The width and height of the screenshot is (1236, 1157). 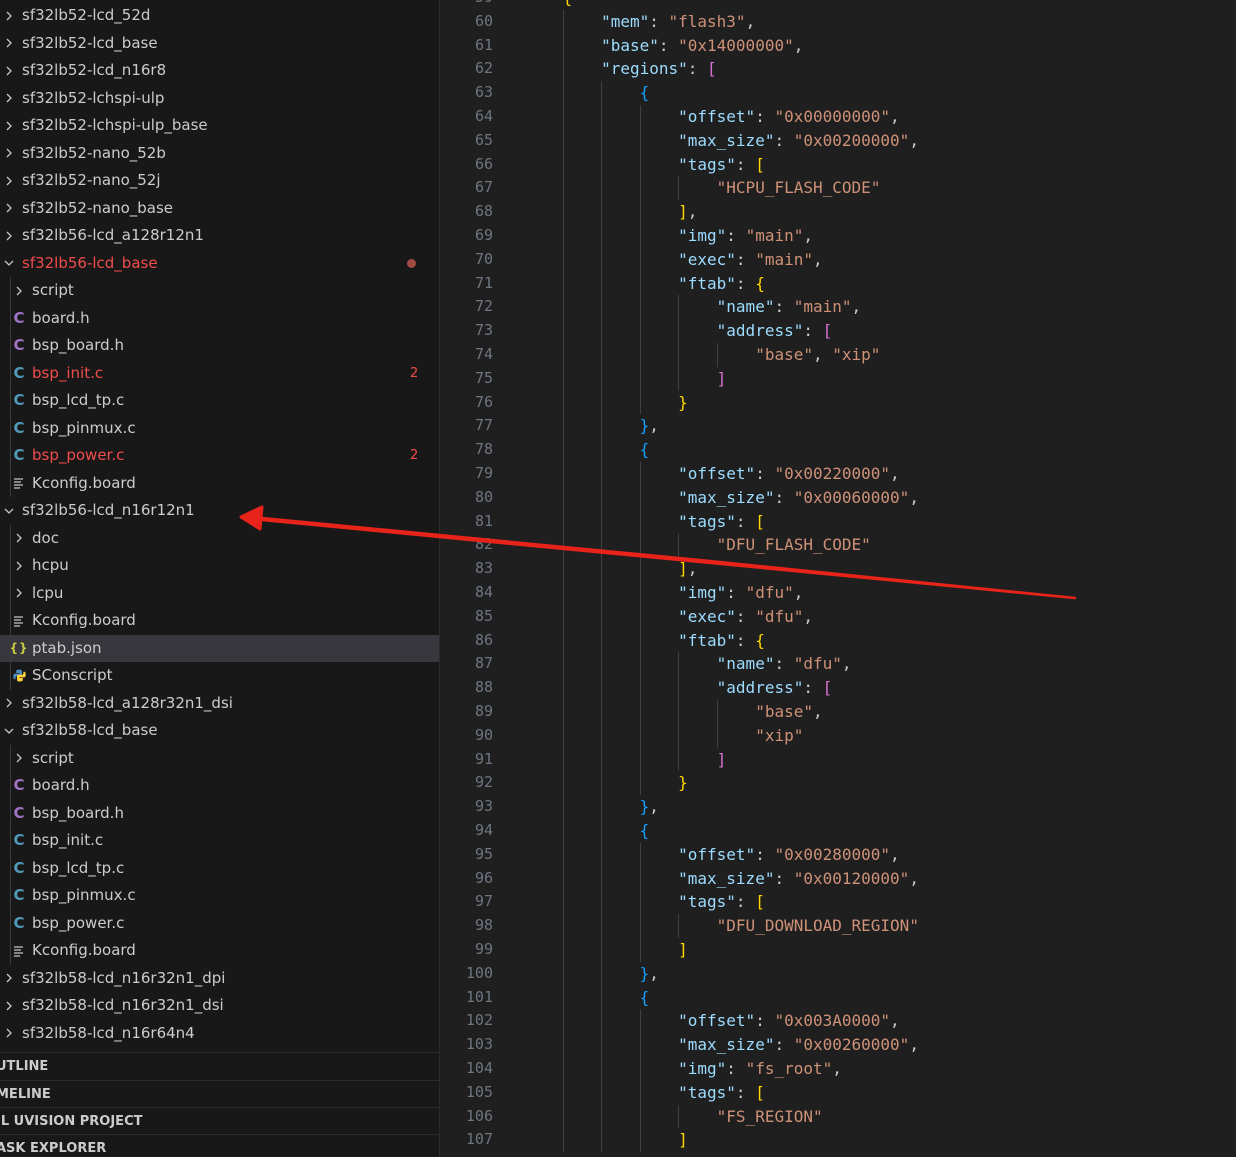 What do you see at coordinates (721, 879) in the screenshot?
I see `code-line: "max_size": "0x00120000",` at bounding box center [721, 879].